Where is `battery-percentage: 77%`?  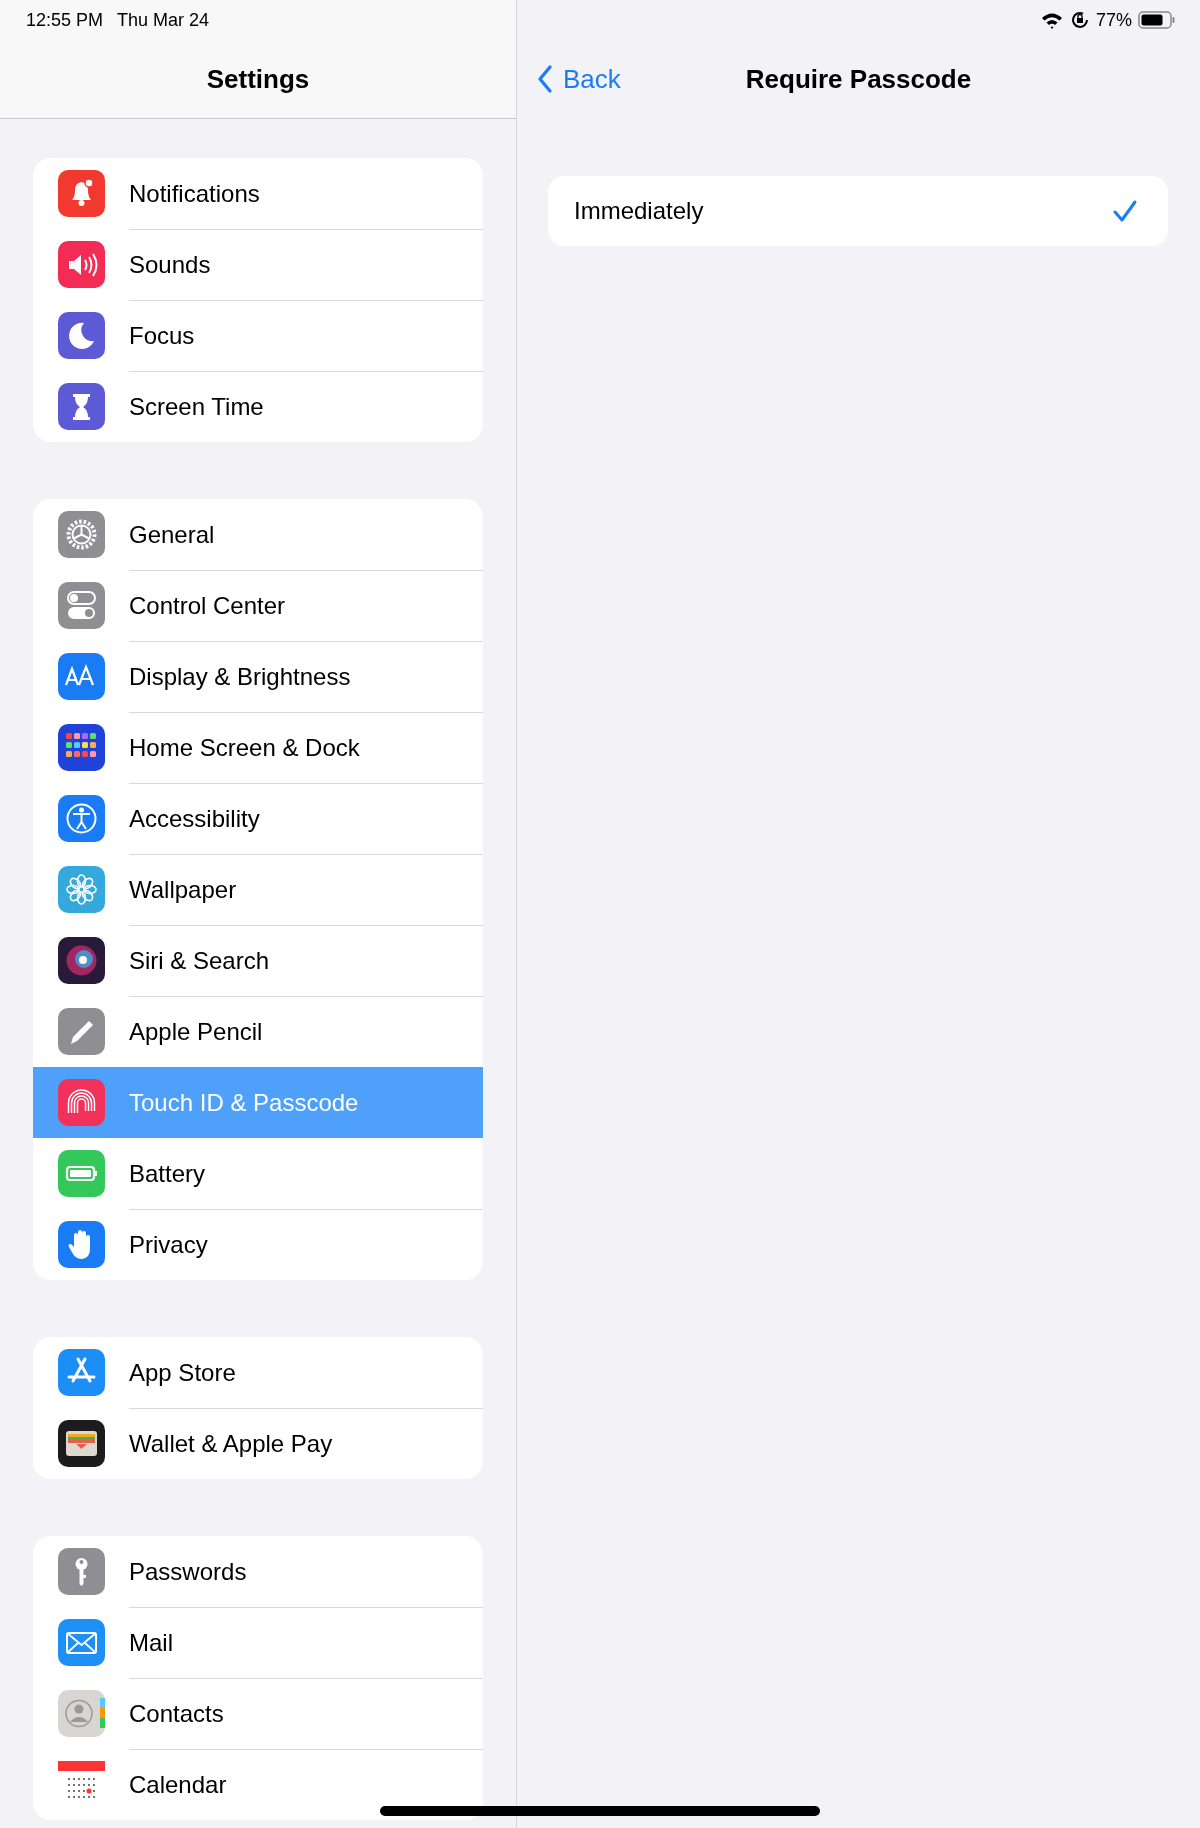 battery-percentage: 77% is located at coordinates (1113, 20).